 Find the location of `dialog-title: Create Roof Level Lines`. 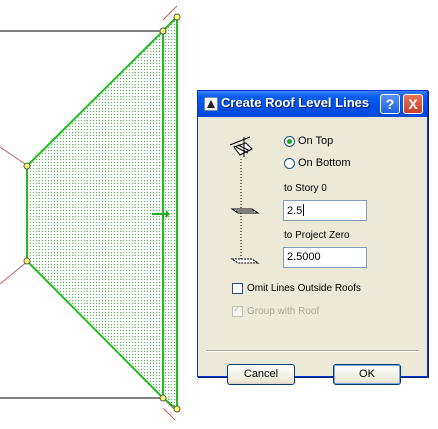

dialog-title: Create Roof Level Lines is located at coordinates (295, 102).